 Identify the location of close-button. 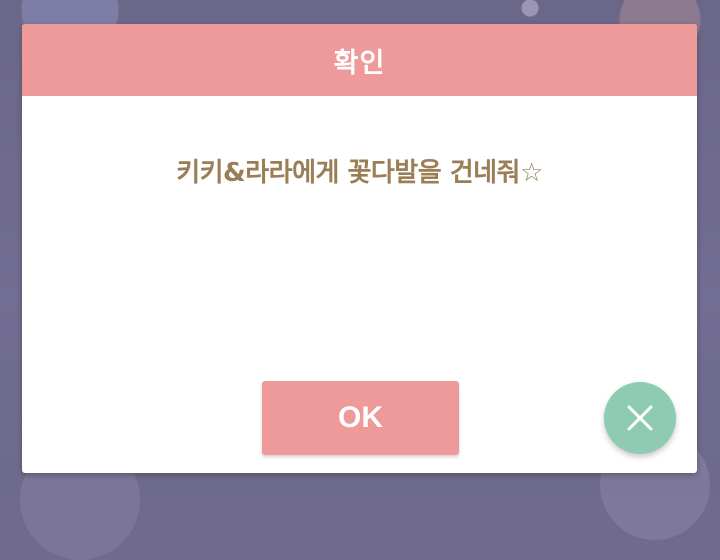
(640, 418).